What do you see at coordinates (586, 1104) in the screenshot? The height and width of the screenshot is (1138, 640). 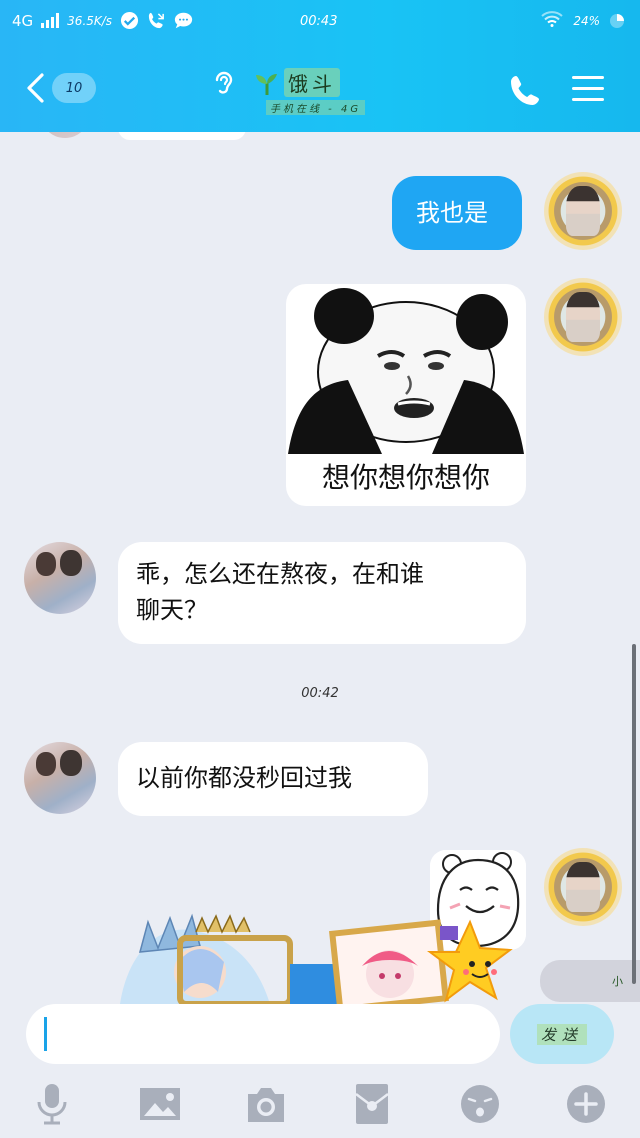 I see `plus-icon` at bounding box center [586, 1104].